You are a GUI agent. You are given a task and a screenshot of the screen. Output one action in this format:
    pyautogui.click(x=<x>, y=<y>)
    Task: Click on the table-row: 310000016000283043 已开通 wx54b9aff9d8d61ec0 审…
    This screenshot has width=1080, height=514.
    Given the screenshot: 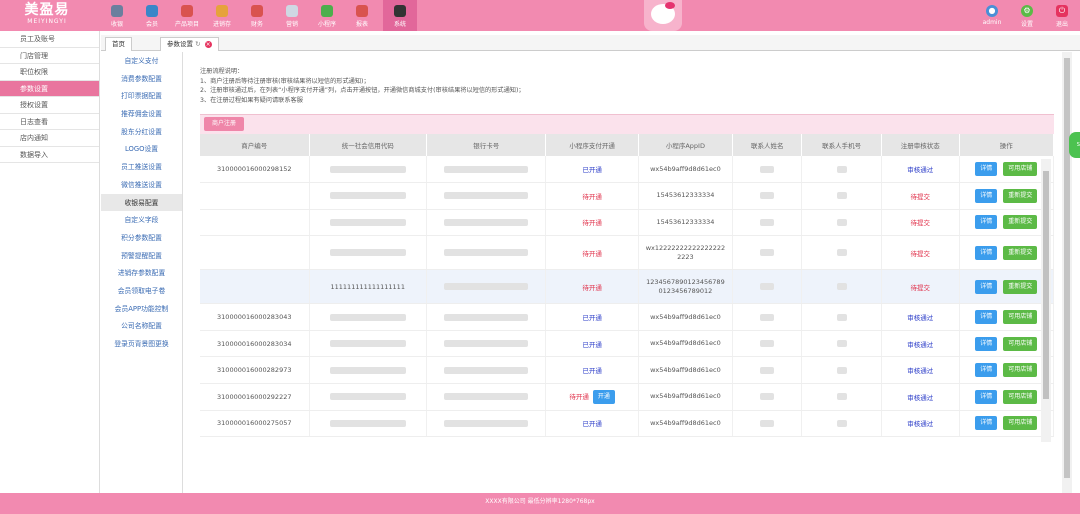 What is the action you would take?
    pyautogui.click(x=627, y=317)
    